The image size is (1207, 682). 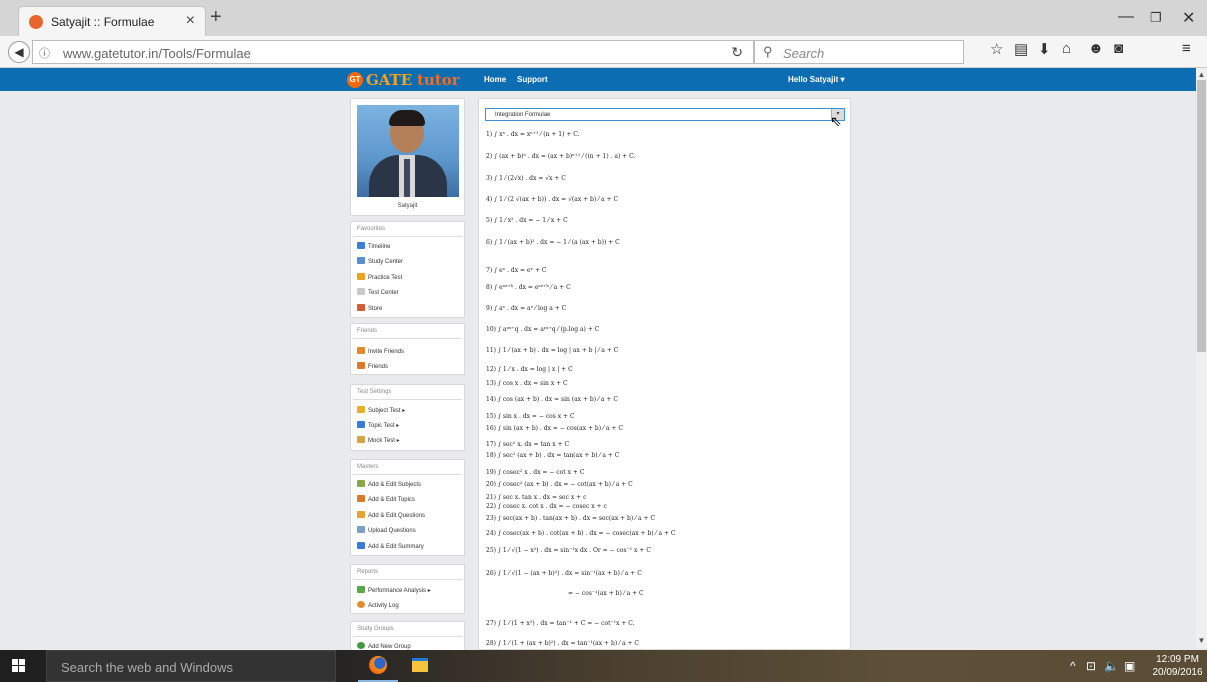 I want to click on subjects-icon, so click(x=361, y=483).